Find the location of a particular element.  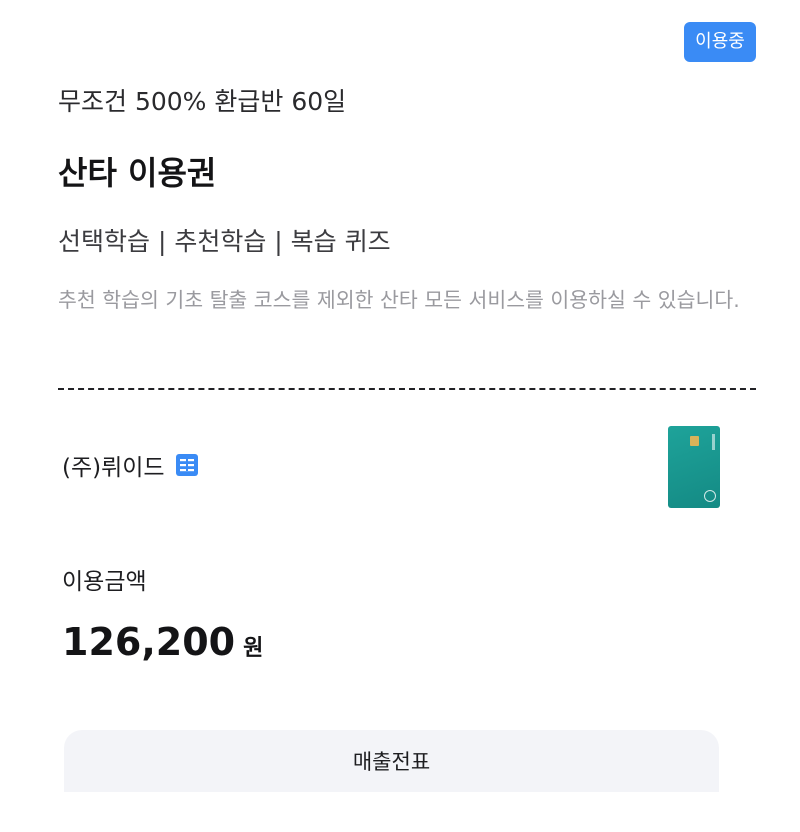

plan-features: 선택학습 | 추천학습 | 복습 퀴즈 is located at coordinates (224, 241).